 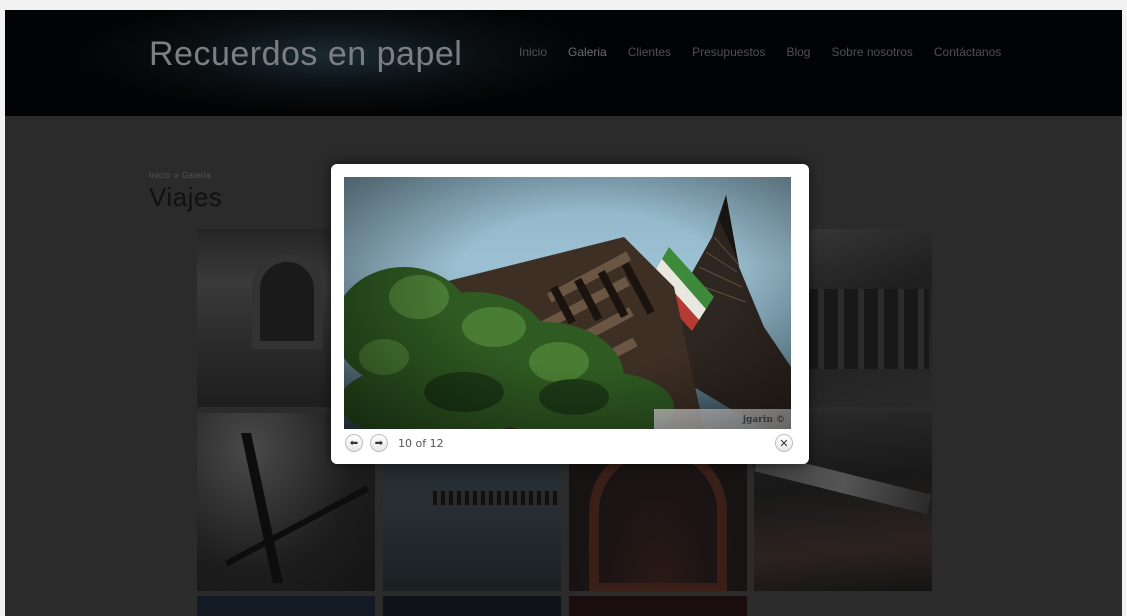 I want to click on nav-item-contactanos: Contáctanos, so click(x=967, y=52).